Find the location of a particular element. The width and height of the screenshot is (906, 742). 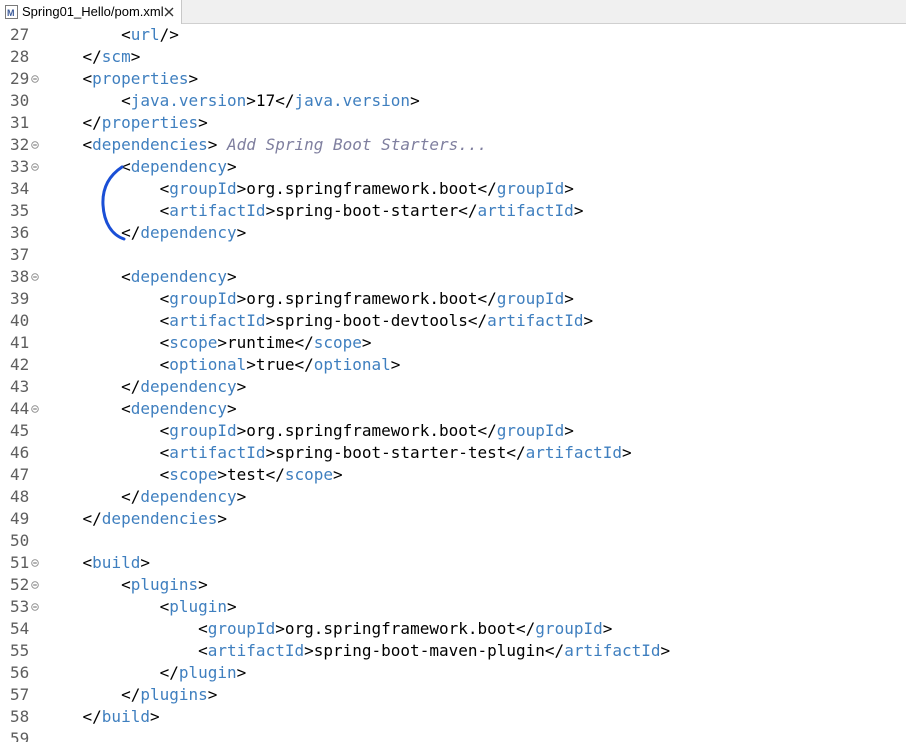

line-number: 40 is located at coordinates (20, 320).